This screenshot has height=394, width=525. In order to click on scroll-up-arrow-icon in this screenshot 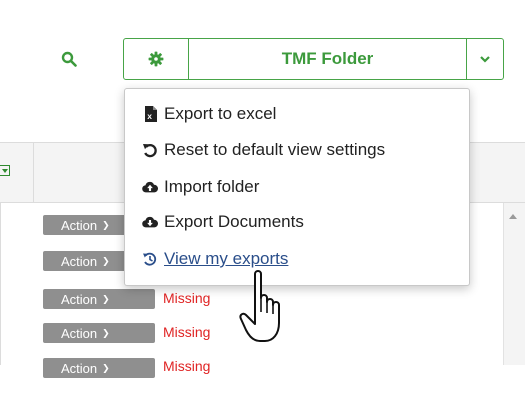, I will do `click(513, 216)`.